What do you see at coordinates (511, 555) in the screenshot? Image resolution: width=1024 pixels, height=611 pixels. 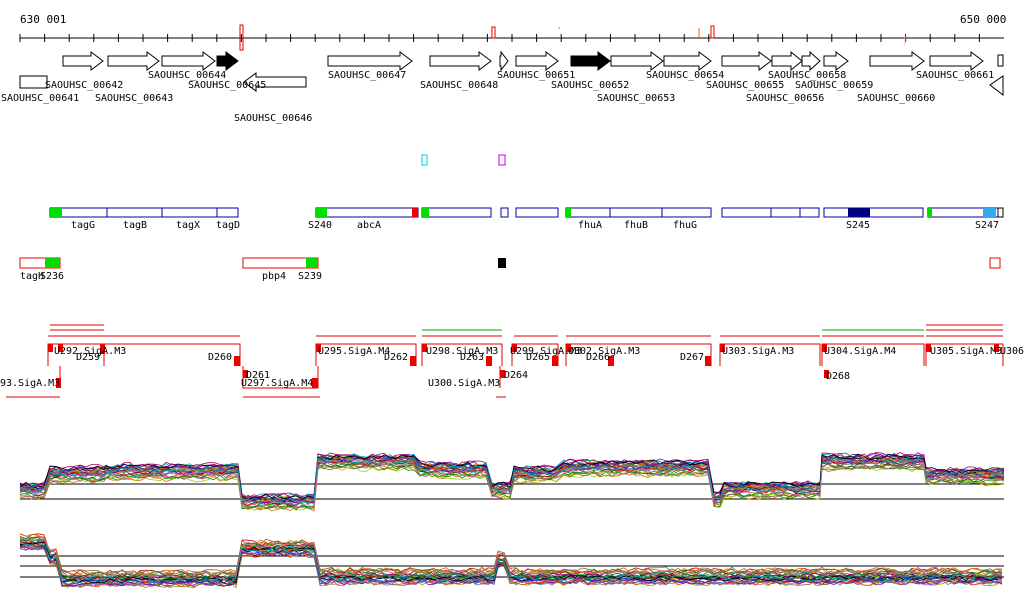 I see `expression-profile-line` at bounding box center [511, 555].